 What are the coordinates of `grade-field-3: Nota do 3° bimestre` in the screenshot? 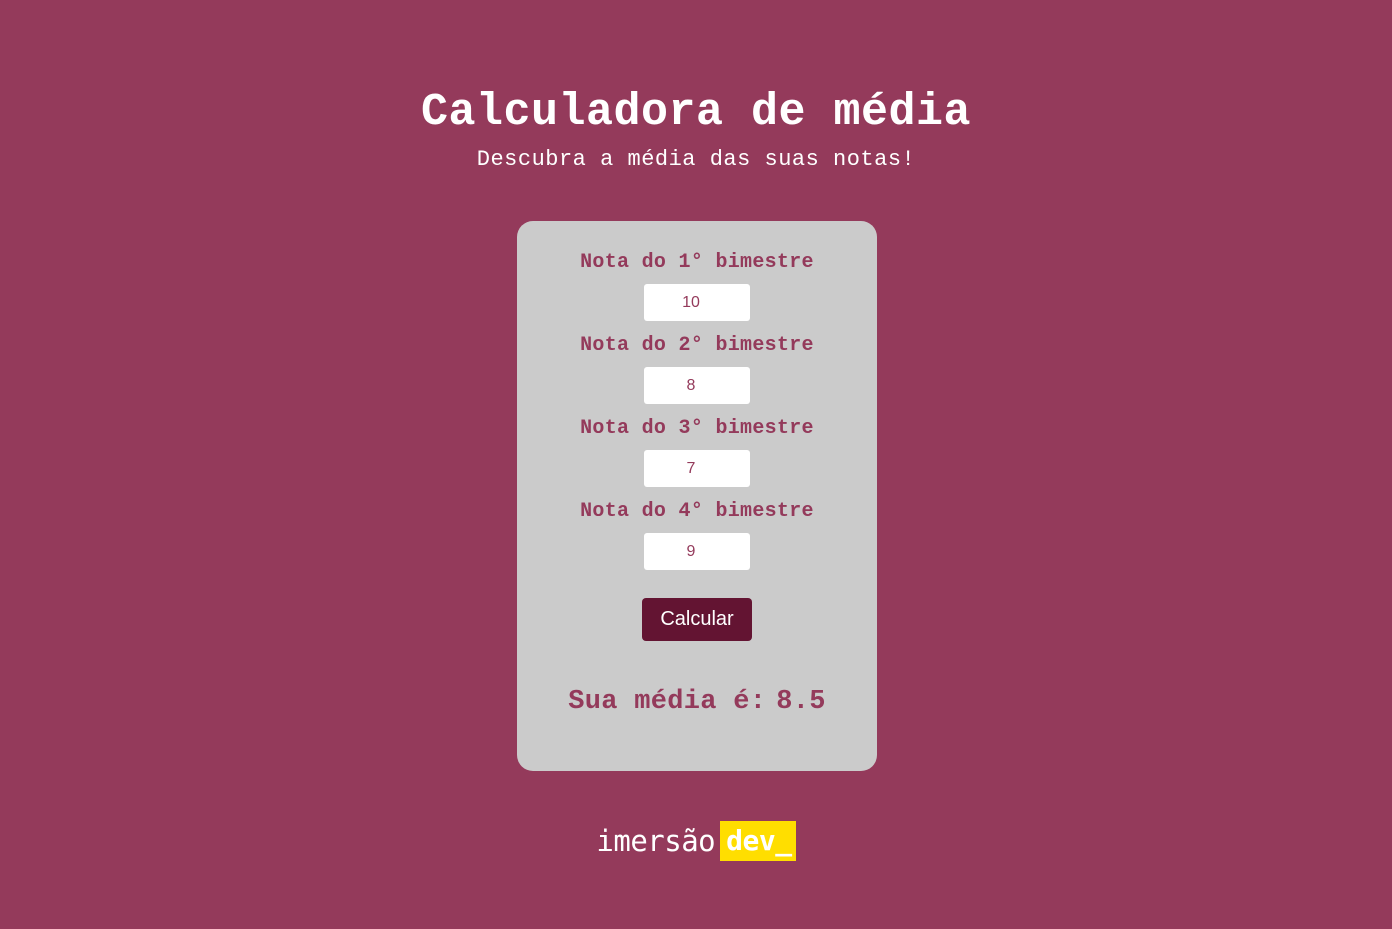 It's located at (697, 452).